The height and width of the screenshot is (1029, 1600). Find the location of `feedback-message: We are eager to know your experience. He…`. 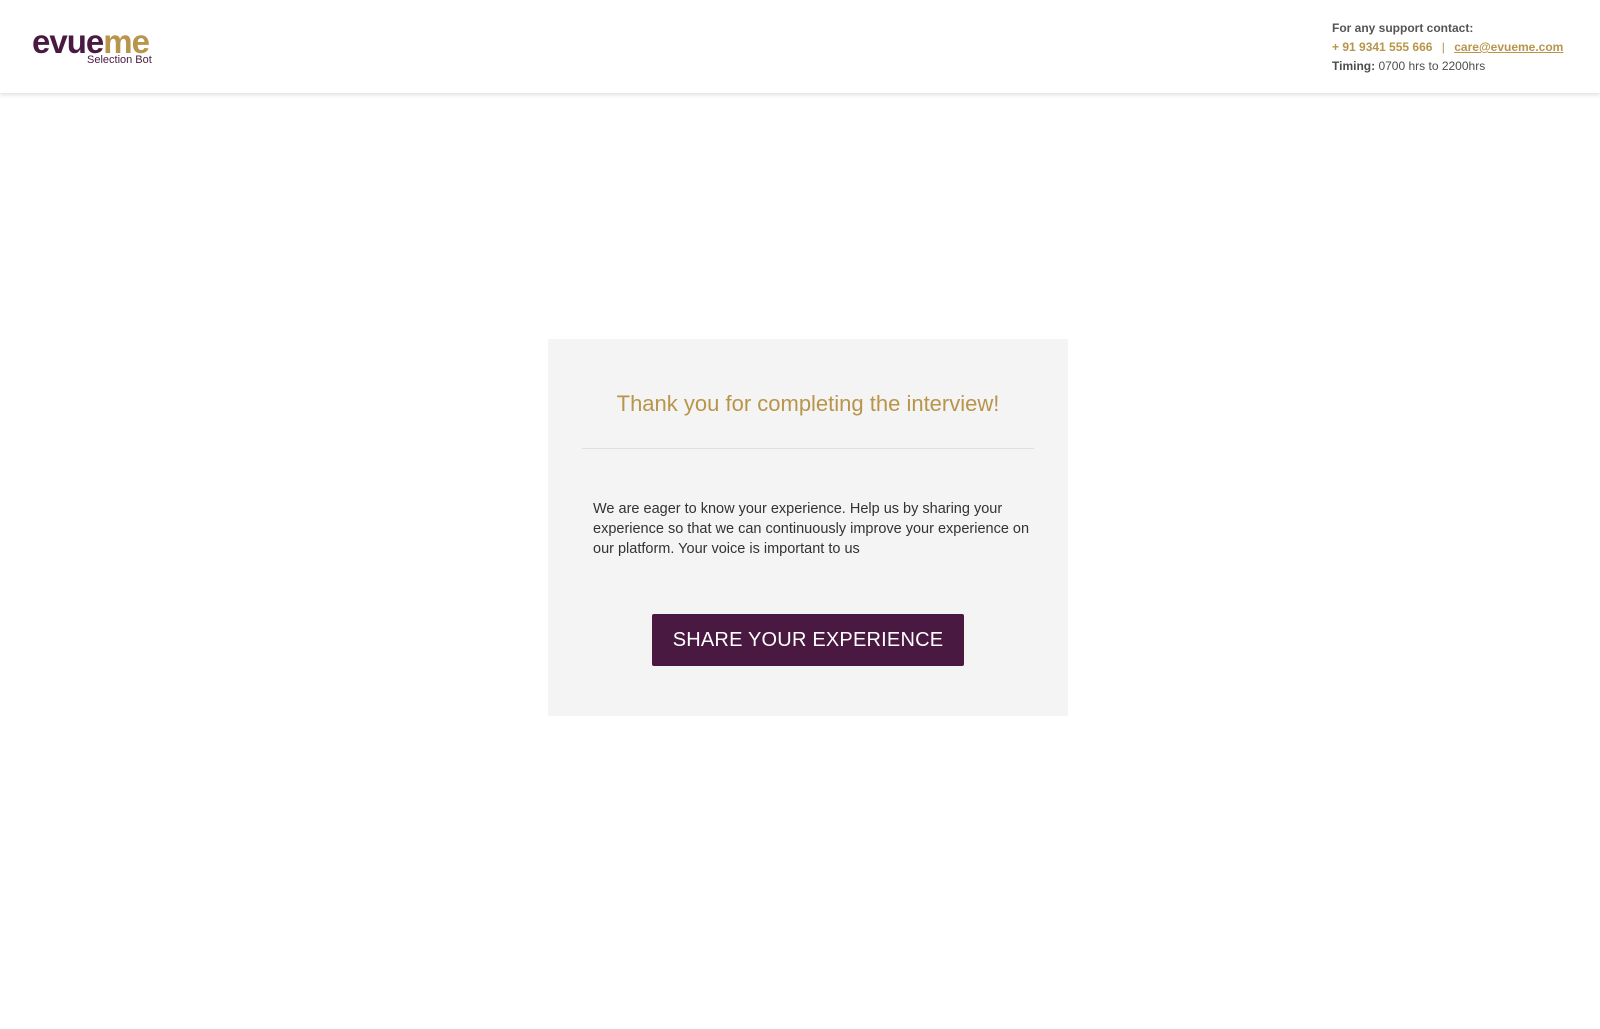

feedback-message: We are eager to know your experience. He… is located at coordinates (811, 529).